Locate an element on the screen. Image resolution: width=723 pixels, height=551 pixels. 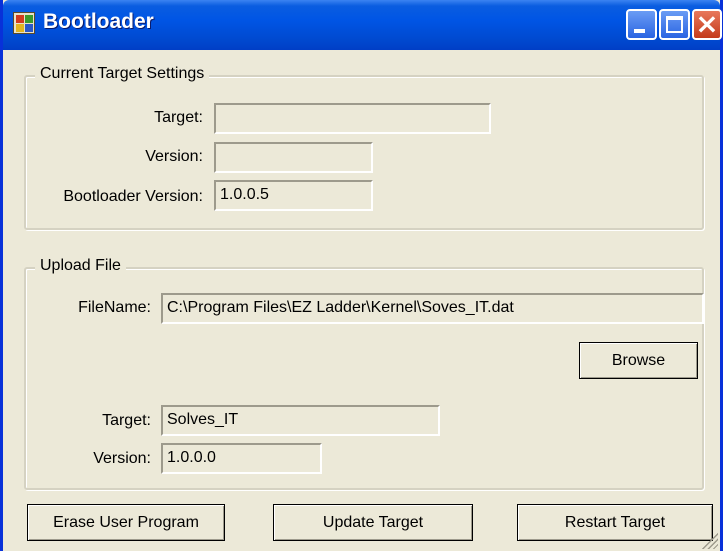
current-target-settings-legend: Current Target Settings is located at coordinates (122, 74).